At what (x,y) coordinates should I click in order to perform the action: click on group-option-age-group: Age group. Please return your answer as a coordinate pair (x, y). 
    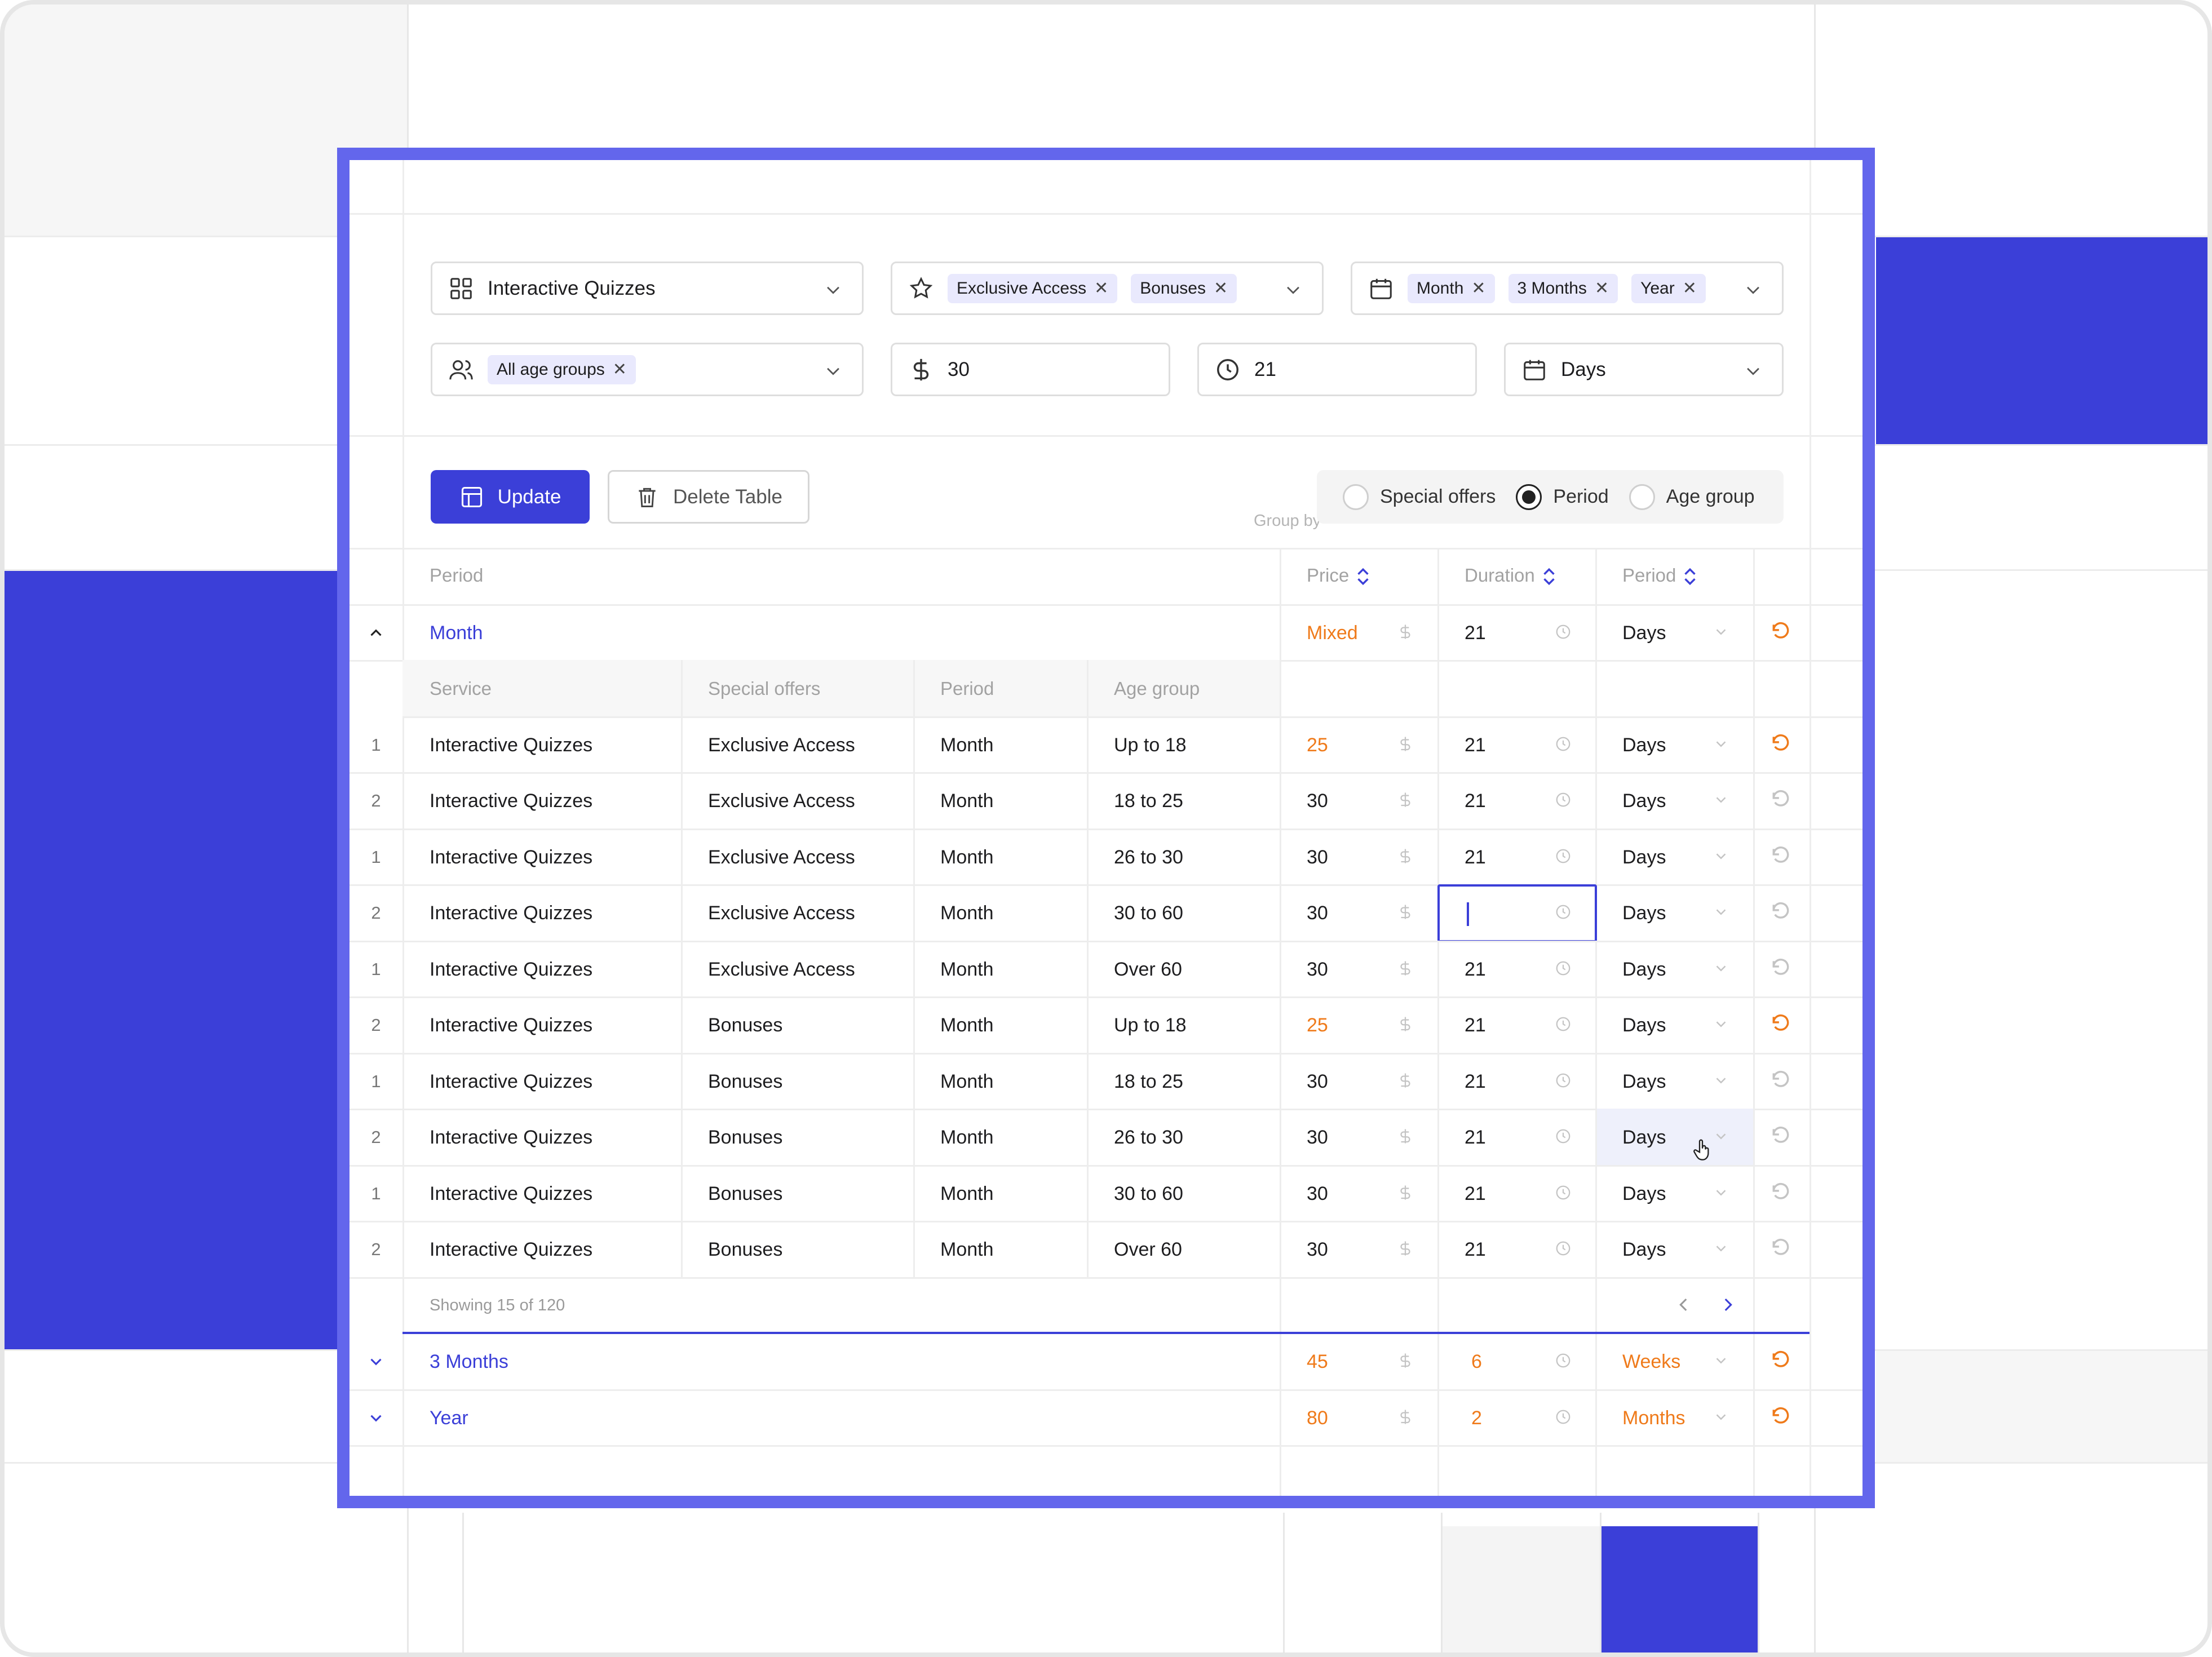
    Looking at the image, I should click on (1692, 497).